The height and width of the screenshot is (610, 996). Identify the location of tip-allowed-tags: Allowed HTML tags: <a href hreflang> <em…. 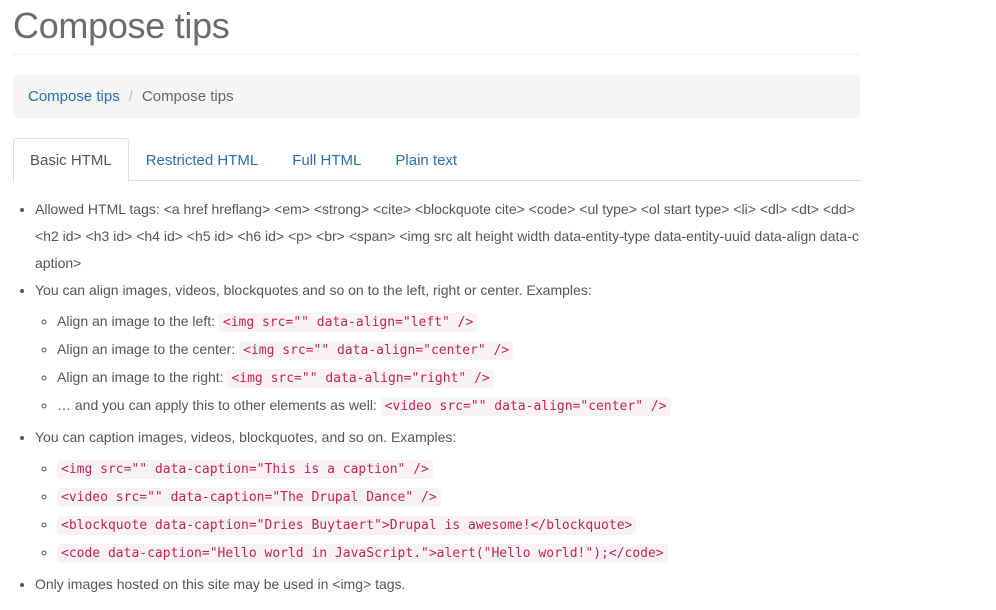
(447, 236).